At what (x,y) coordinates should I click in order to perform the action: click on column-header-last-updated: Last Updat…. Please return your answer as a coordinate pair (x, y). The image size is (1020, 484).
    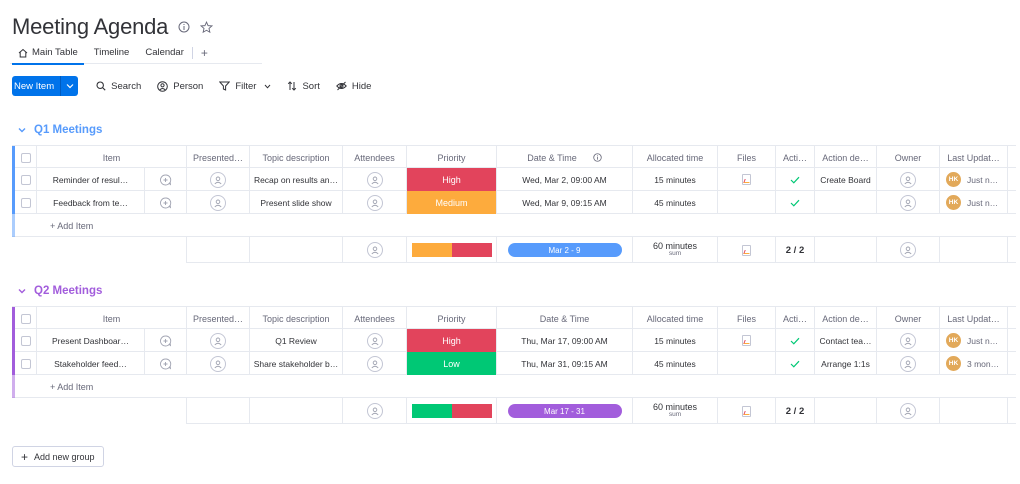
    Looking at the image, I should click on (974, 157).